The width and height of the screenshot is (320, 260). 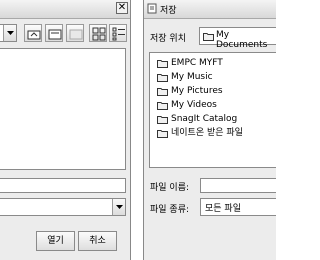 I want to click on open-dialog-titlebar: ✕, so click(x=65, y=9).